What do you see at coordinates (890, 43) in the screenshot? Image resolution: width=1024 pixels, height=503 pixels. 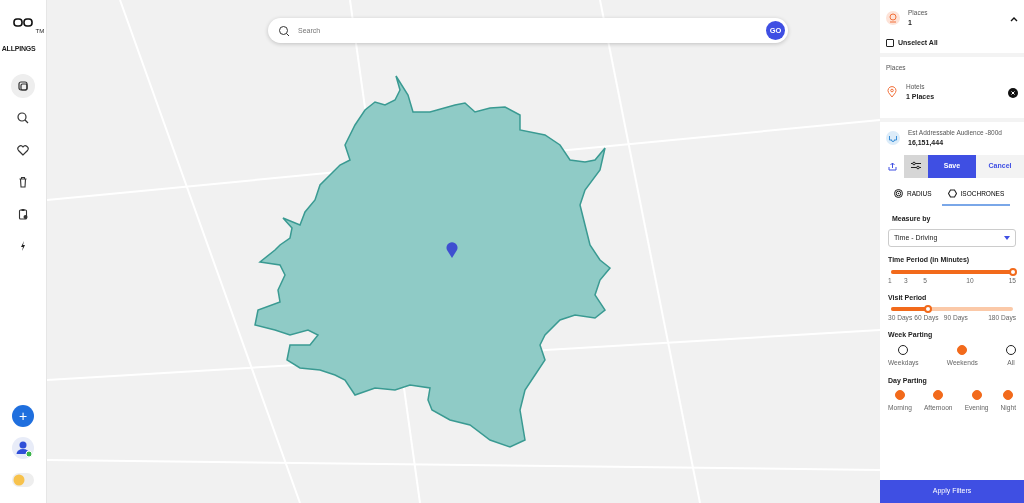 I see `checkbox` at bounding box center [890, 43].